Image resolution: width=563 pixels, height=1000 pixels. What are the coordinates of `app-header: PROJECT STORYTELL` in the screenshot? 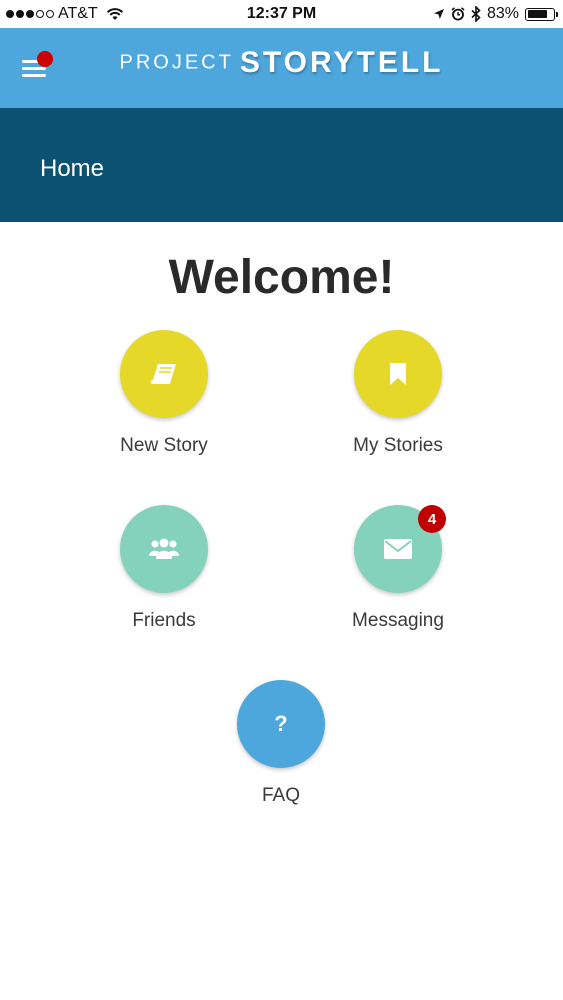 It's located at (281, 68).